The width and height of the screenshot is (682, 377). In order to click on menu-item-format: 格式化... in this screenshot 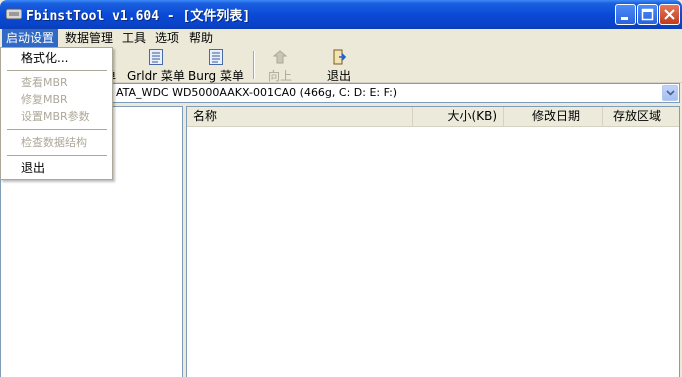, I will do `click(56, 58)`.